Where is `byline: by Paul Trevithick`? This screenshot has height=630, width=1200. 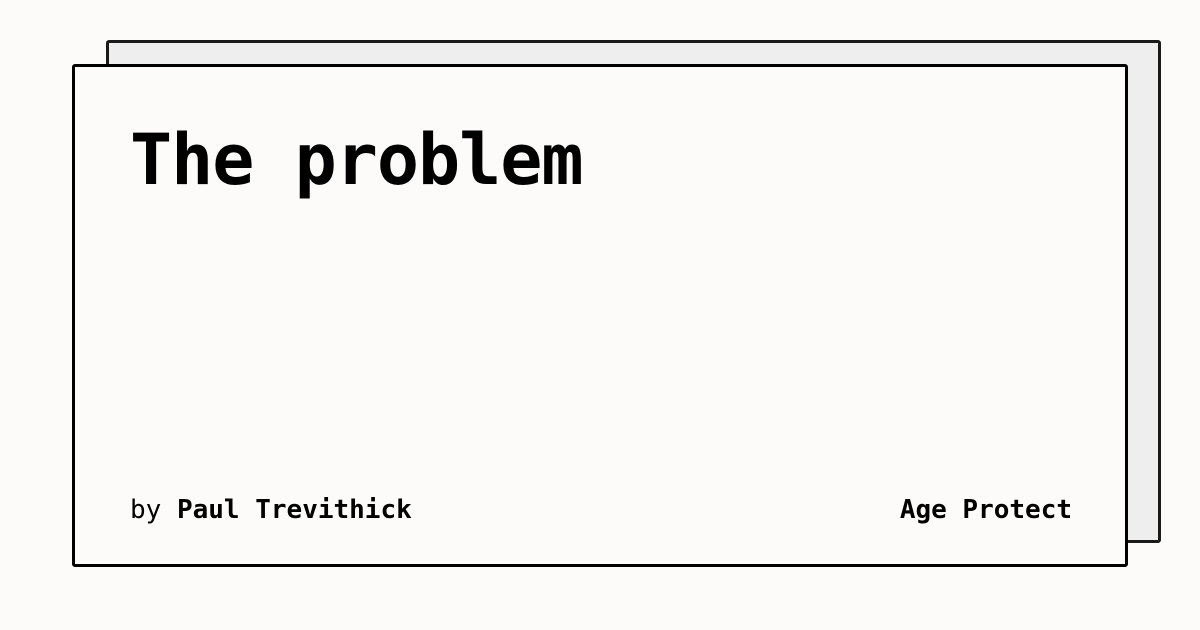 byline: by Paul Trevithick is located at coordinates (271, 510).